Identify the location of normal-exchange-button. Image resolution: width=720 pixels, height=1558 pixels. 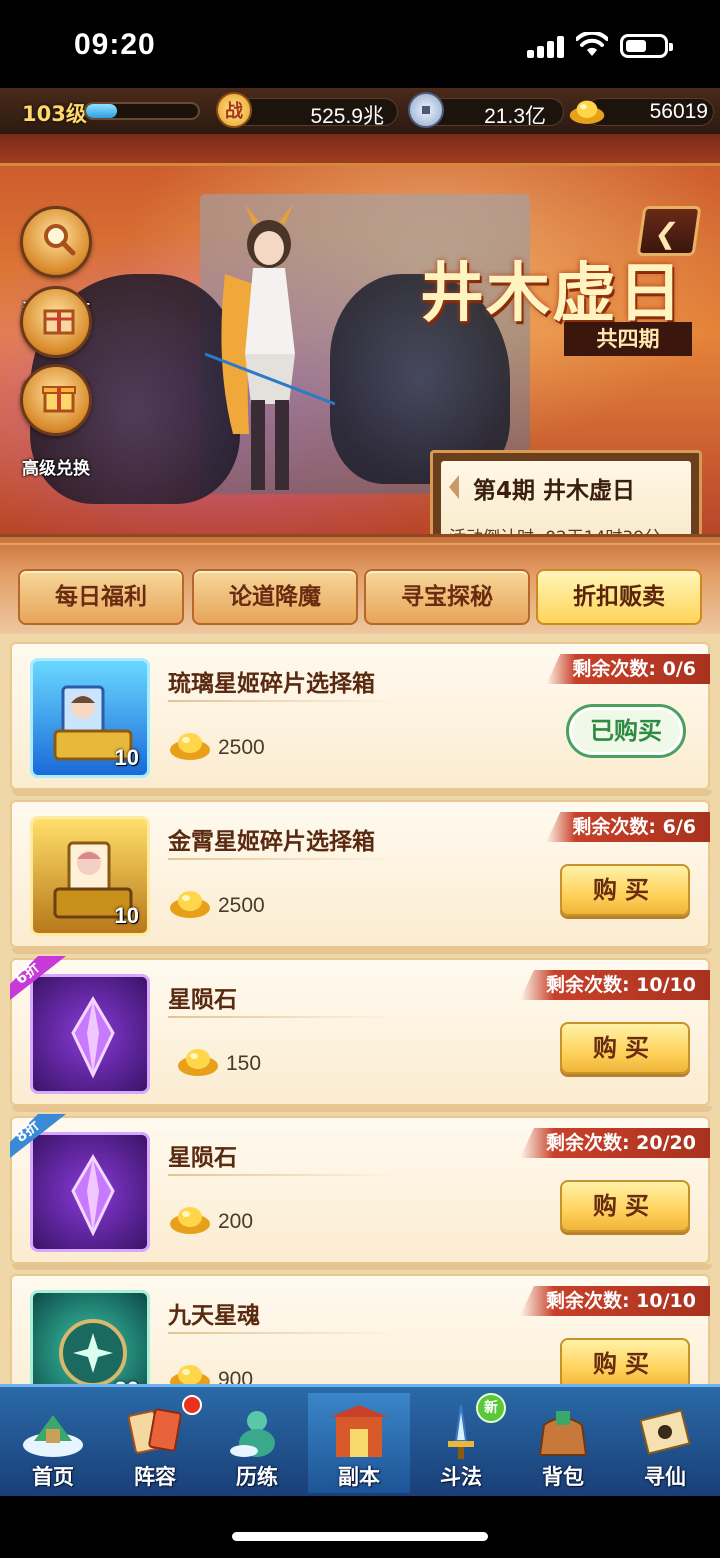
(56, 322).